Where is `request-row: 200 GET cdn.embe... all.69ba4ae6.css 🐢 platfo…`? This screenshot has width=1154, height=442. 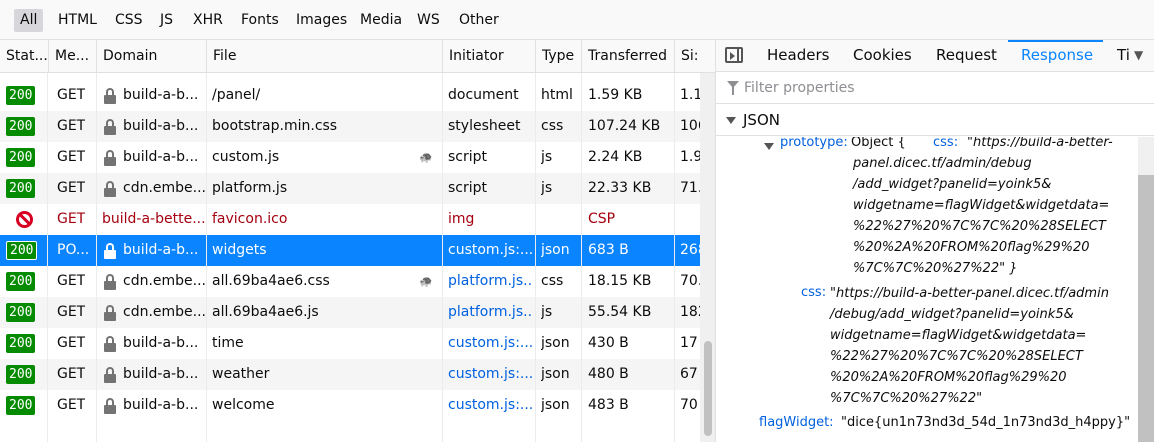
request-row: 200 GET cdn.embe... all.69ba4ae6.css 🐢 platfo… is located at coordinates (350, 281).